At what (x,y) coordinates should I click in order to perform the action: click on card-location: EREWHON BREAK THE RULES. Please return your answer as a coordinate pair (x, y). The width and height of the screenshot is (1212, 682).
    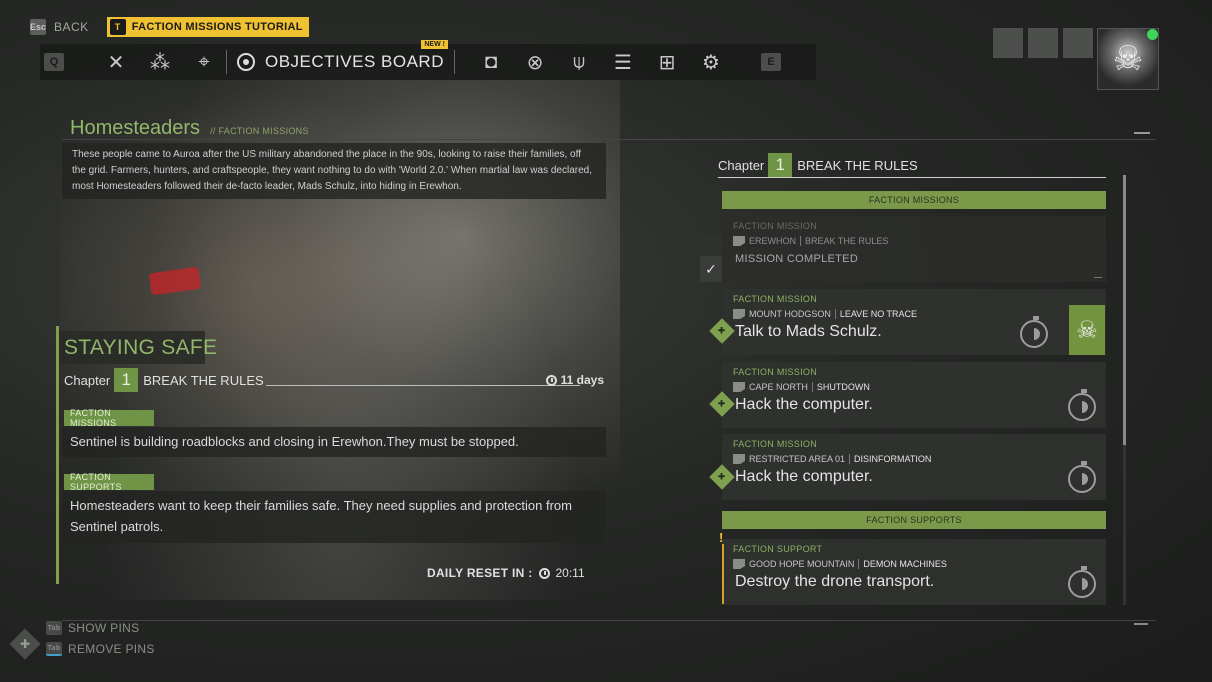
    Looking at the image, I should click on (810, 241).